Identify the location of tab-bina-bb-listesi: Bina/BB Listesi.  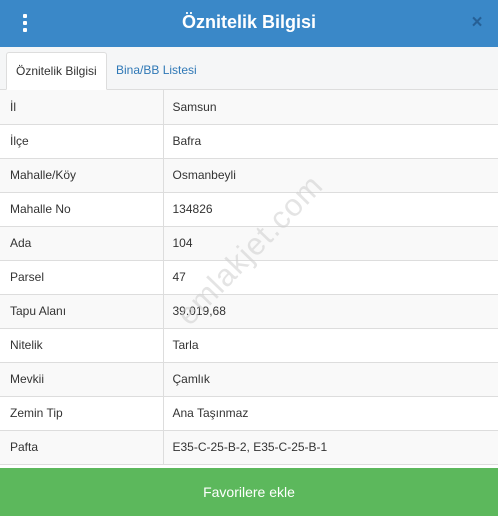
(156, 71).